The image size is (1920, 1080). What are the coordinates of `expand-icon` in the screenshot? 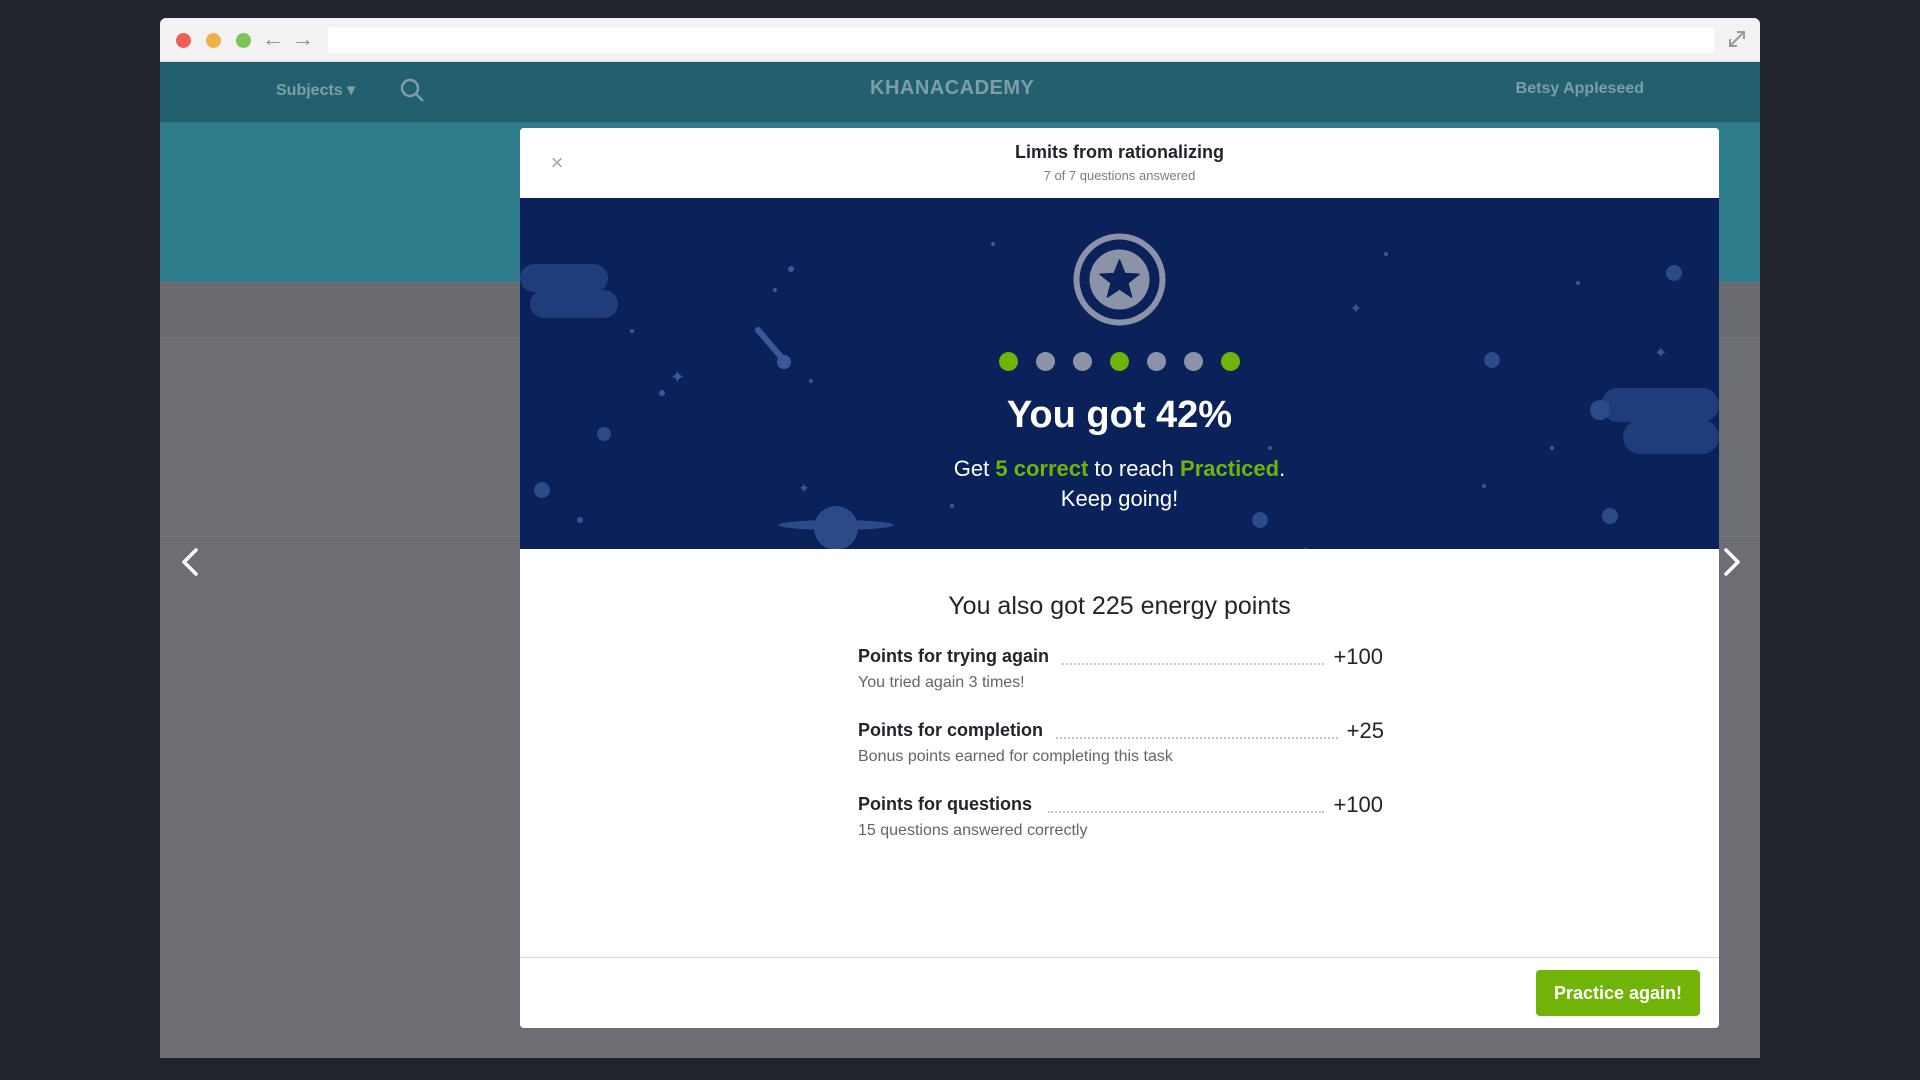 It's located at (1737, 39).